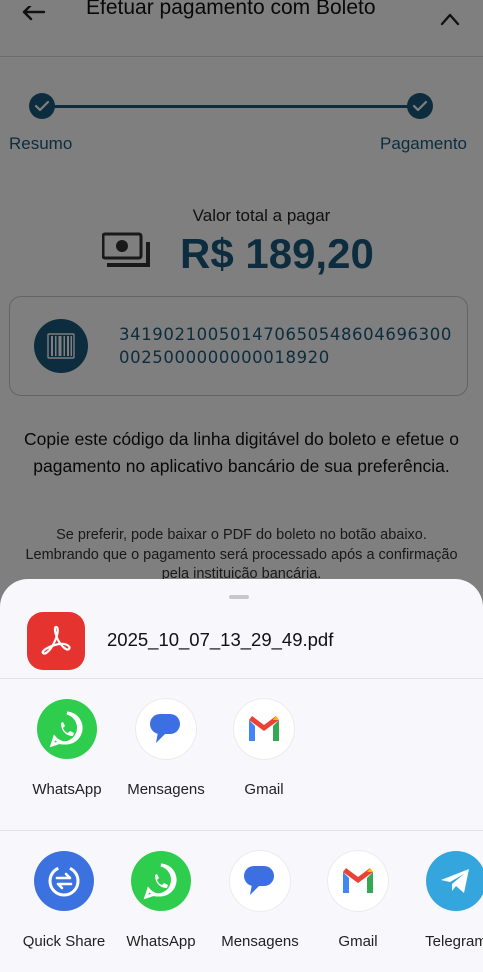  I want to click on shared-file-row: 2025_10_07_13_29_49.pdf, so click(241, 644).